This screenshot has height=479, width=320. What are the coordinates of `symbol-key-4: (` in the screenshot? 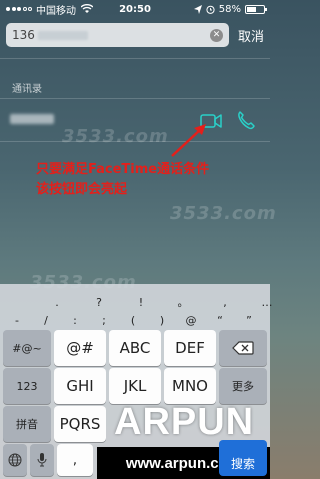 It's located at (133, 320).